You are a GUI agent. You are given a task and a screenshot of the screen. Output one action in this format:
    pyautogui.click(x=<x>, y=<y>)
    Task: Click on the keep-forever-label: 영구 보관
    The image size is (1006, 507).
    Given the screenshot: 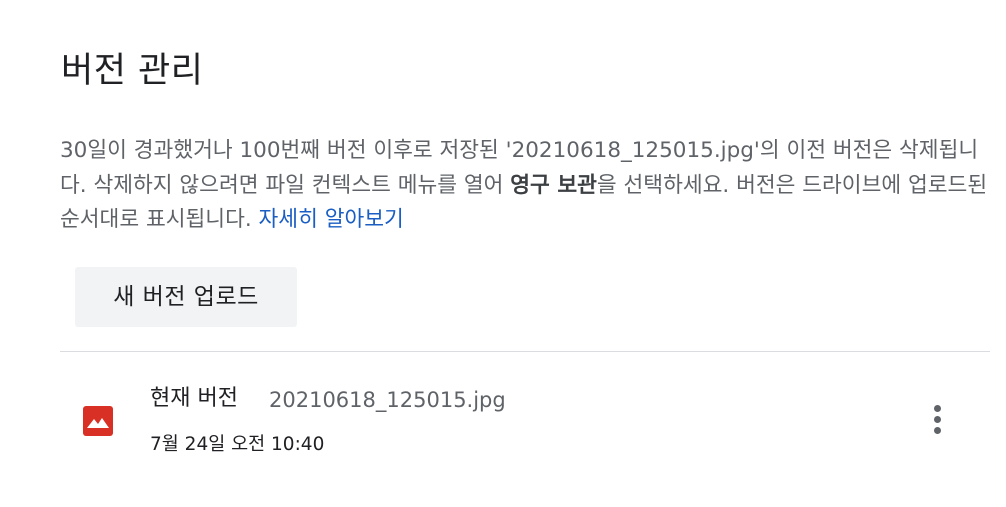 What is the action you would take?
    pyautogui.click(x=553, y=185)
    